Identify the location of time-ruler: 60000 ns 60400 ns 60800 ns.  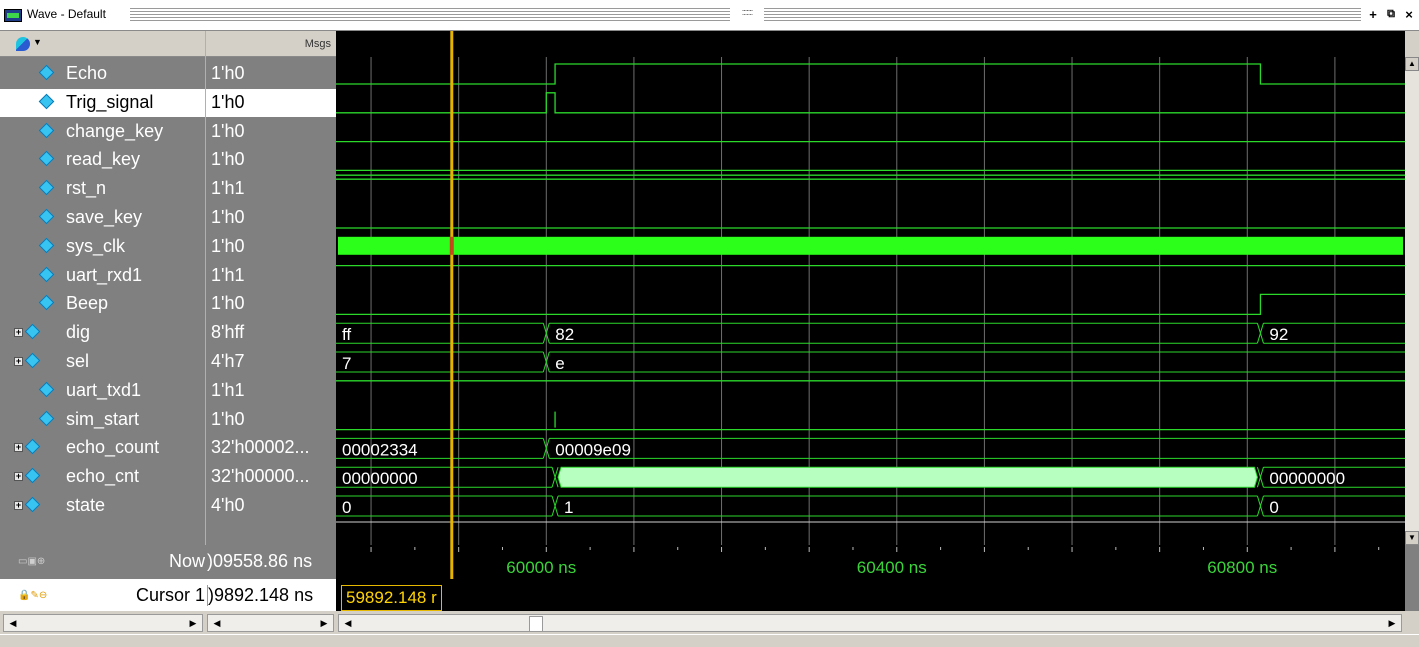
(870, 562).